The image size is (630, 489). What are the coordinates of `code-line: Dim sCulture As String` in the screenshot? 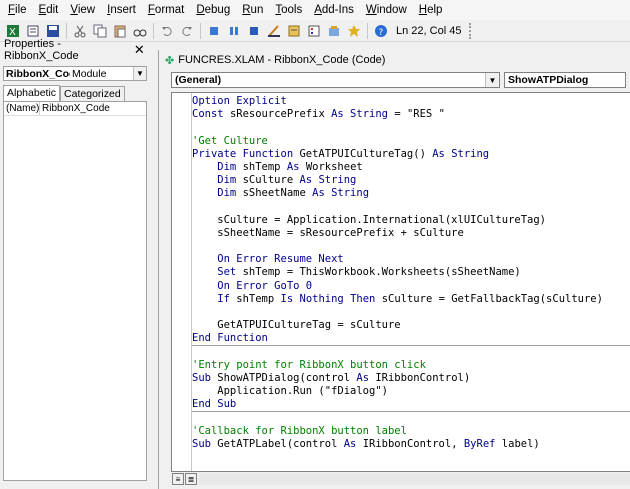 It's located at (411, 180).